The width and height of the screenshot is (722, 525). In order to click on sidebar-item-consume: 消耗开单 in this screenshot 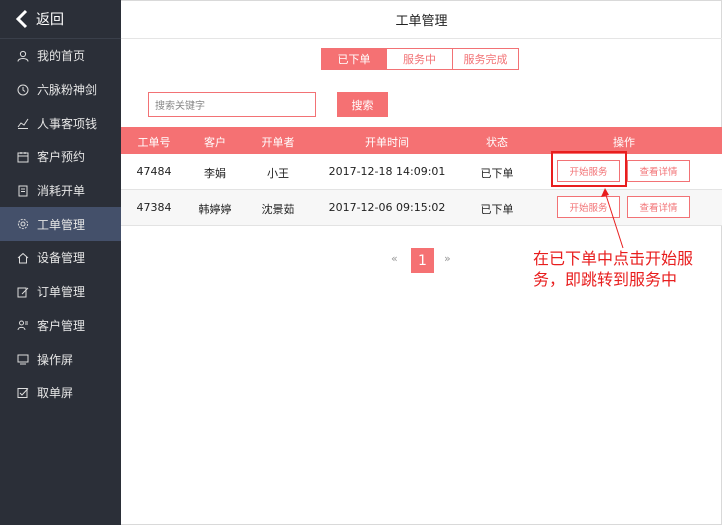, I will do `click(60, 191)`.